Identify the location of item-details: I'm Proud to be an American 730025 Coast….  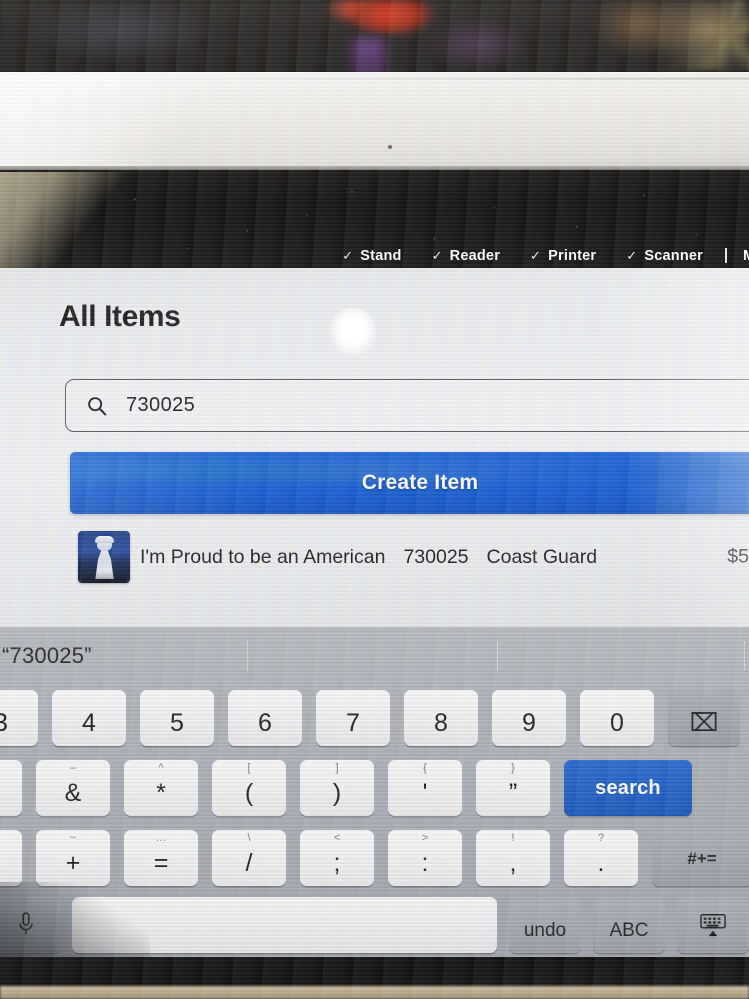
(368, 557).